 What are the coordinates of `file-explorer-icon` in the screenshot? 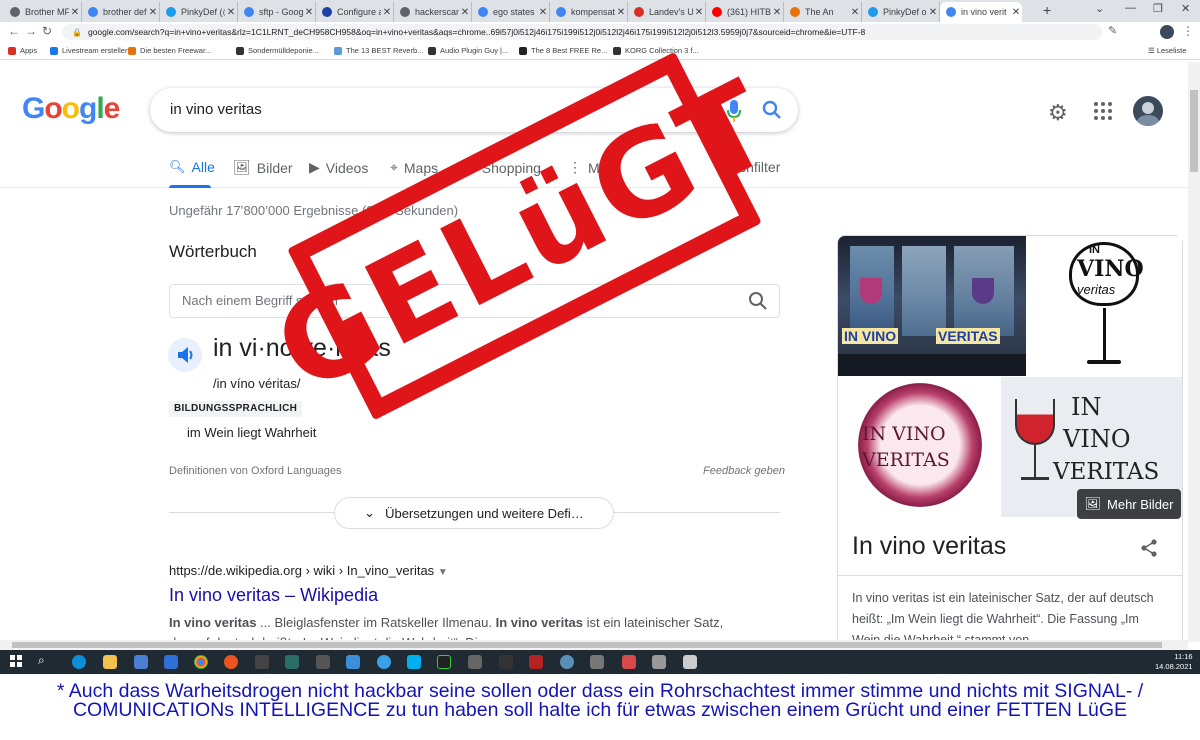 It's located at (110, 662).